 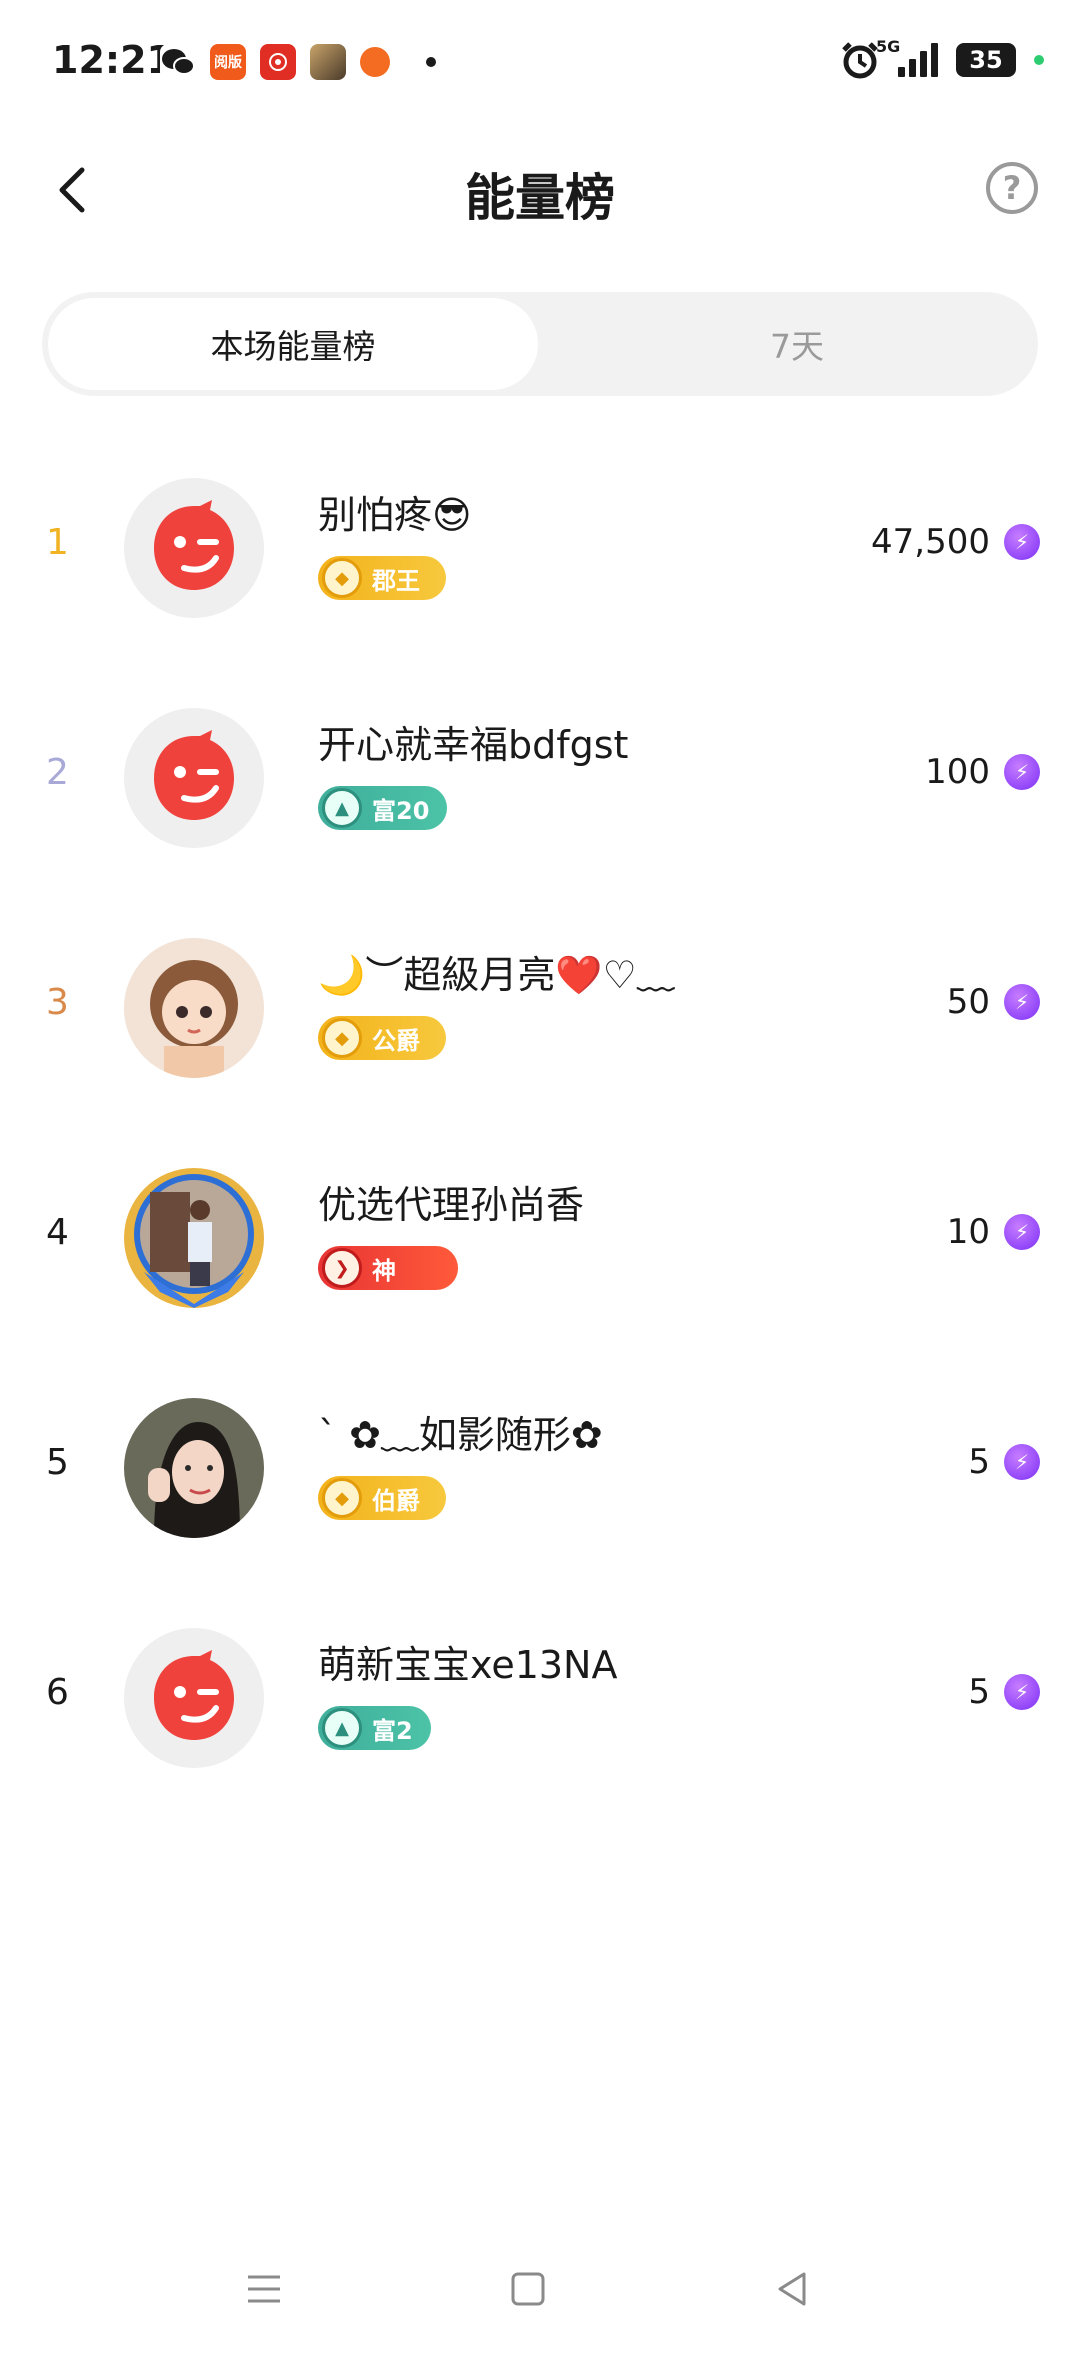 I want to click on status-right: 5G 35, so click(x=942, y=58).